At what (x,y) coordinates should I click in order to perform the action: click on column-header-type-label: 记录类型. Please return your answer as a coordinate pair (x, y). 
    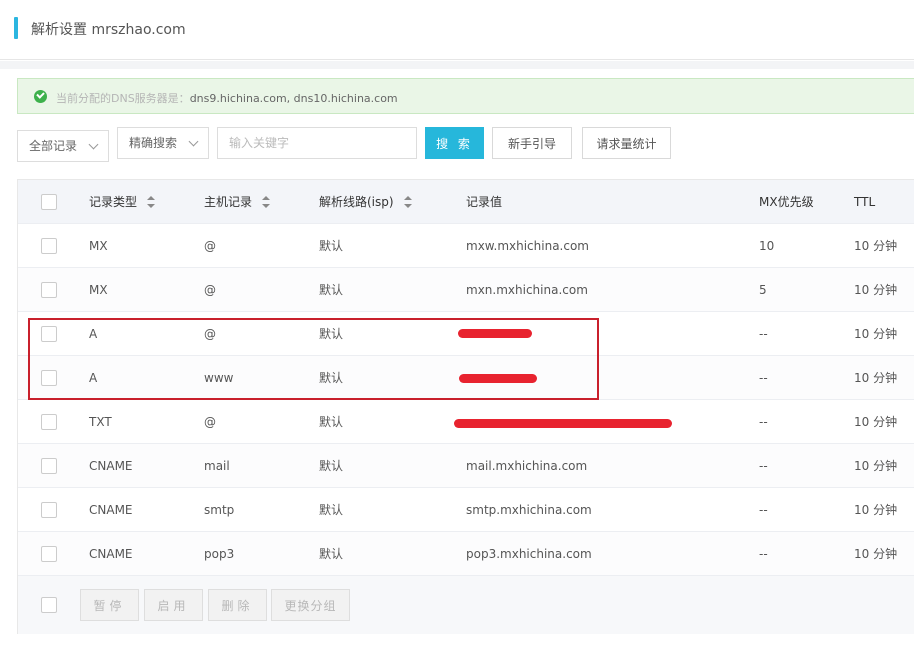
    Looking at the image, I should click on (113, 202).